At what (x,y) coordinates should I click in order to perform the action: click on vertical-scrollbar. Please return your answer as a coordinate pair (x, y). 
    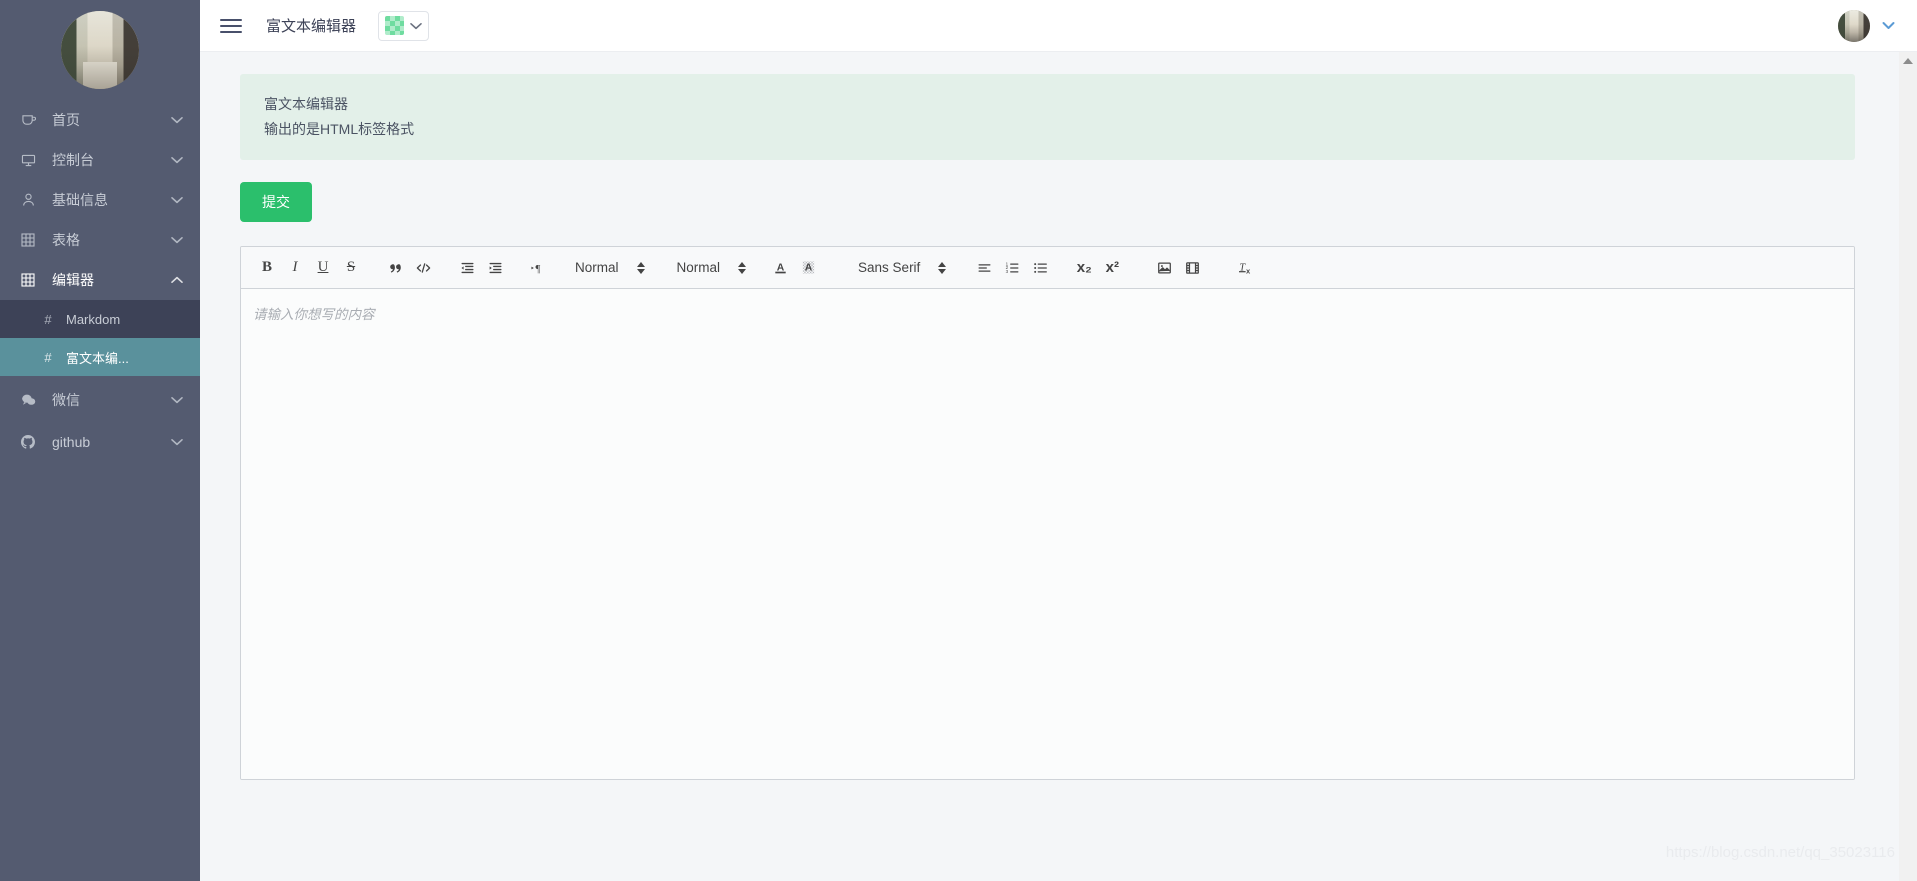
    Looking at the image, I should click on (1908, 466).